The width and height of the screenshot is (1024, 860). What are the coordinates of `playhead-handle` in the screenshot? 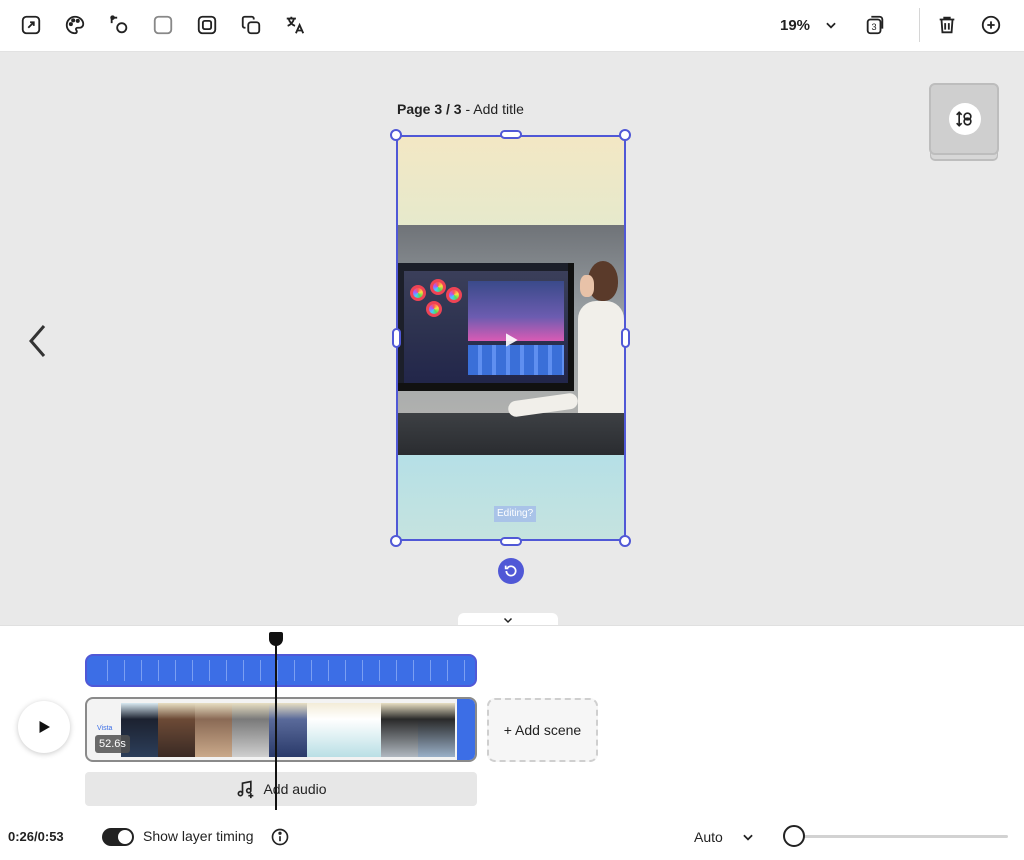 It's located at (276, 639).